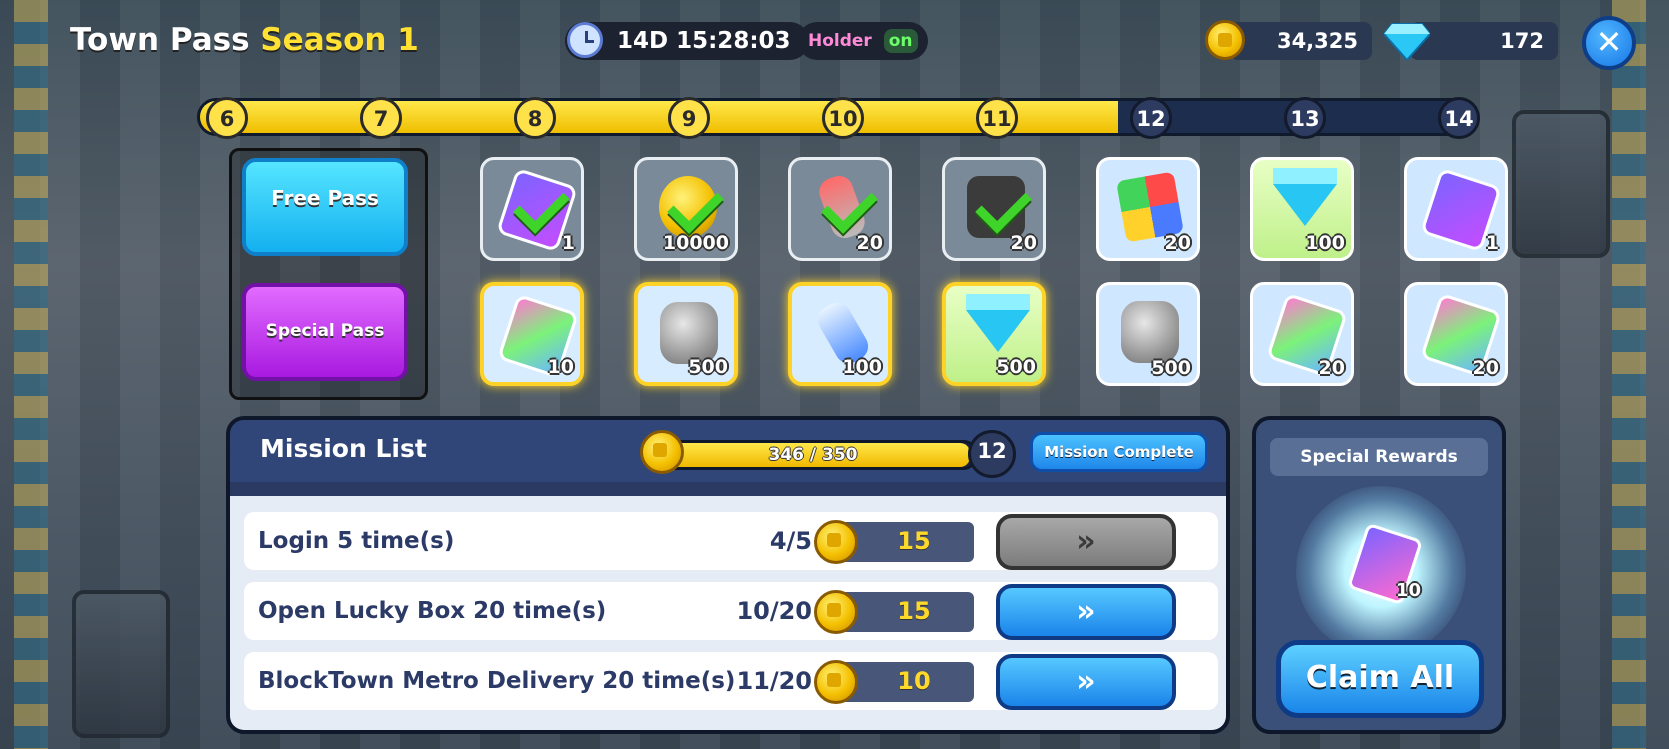 The width and height of the screenshot is (1669, 749). What do you see at coordinates (790, 541) in the screenshot?
I see `mission-progress: 4/5` at bounding box center [790, 541].